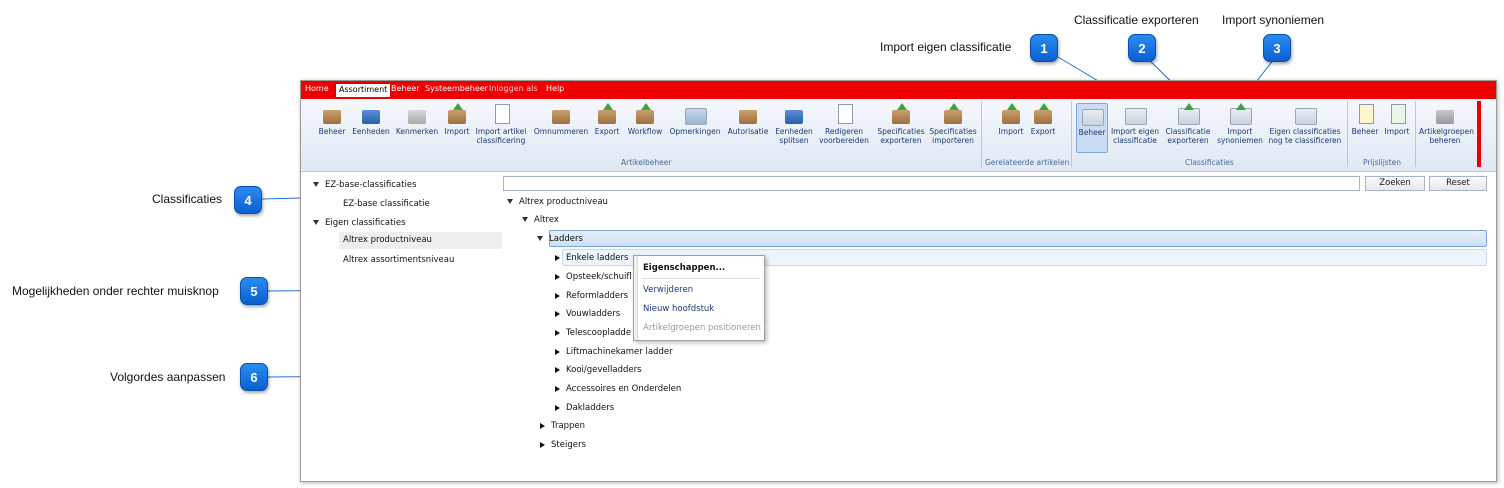  I want to click on menu-tab-inloggen: Inloggen als, so click(513, 88).